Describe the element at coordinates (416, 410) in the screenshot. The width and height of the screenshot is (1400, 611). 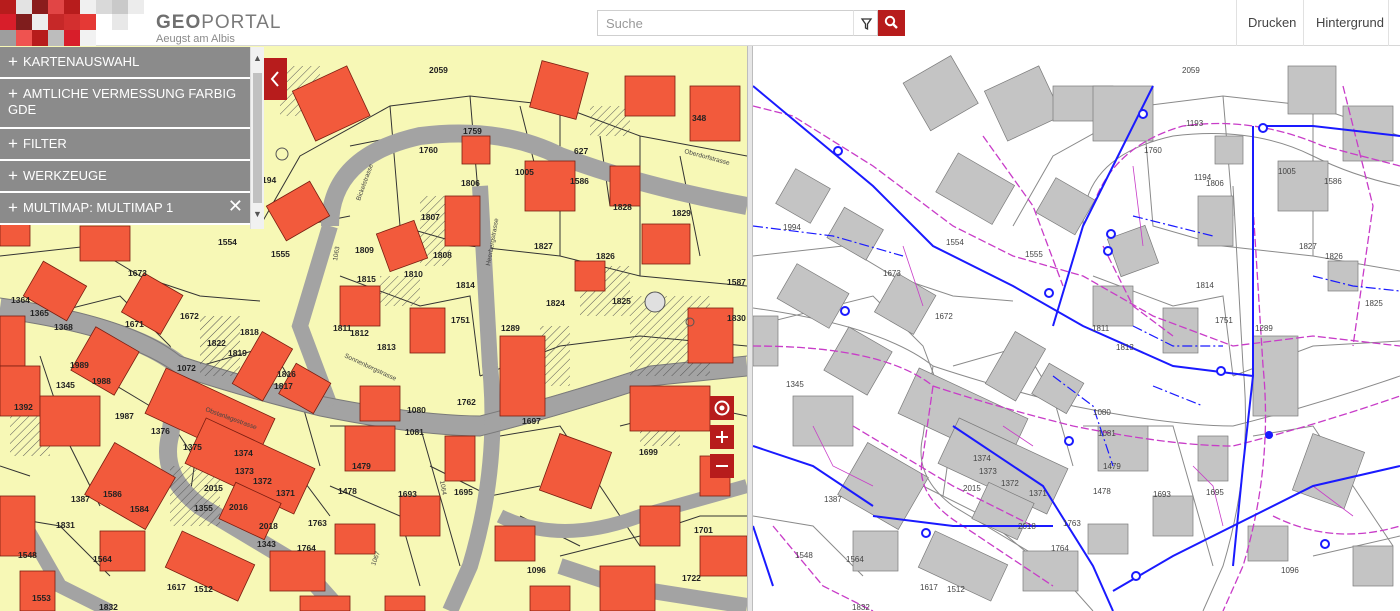
I see `svg-text: 1080` at that location.